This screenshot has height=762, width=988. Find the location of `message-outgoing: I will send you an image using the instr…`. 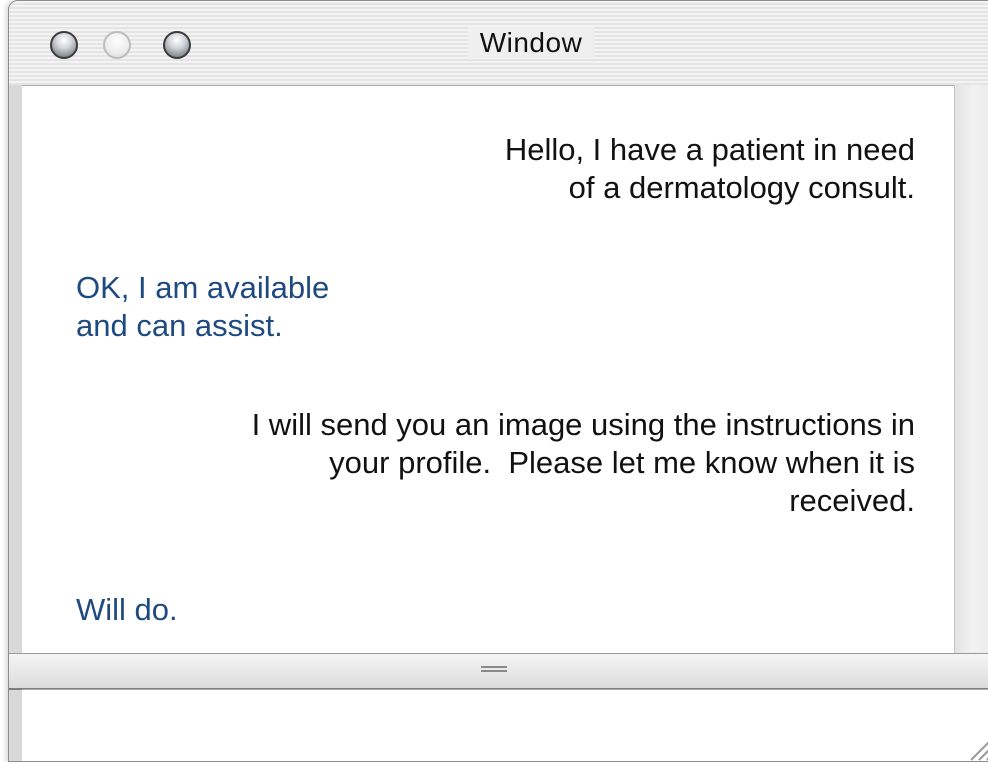

message-outgoing: I will send you an image using the instr… is located at coordinates (500, 463).